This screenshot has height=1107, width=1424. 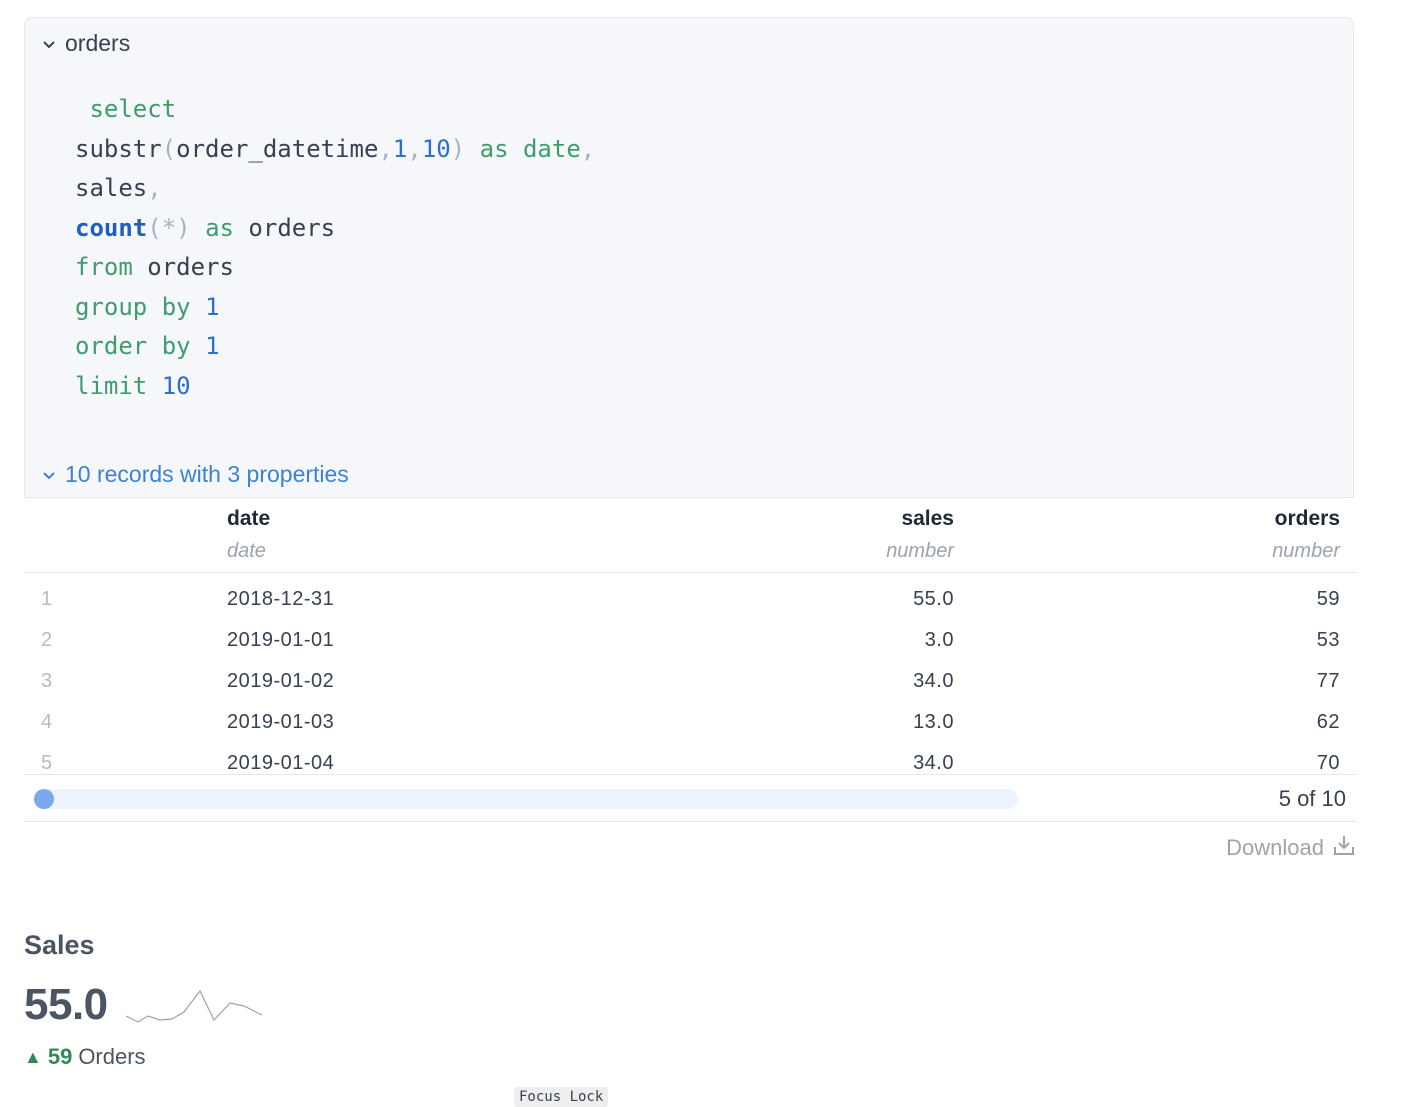 What do you see at coordinates (47, 681) in the screenshot?
I see `row-number: 3` at bounding box center [47, 681].